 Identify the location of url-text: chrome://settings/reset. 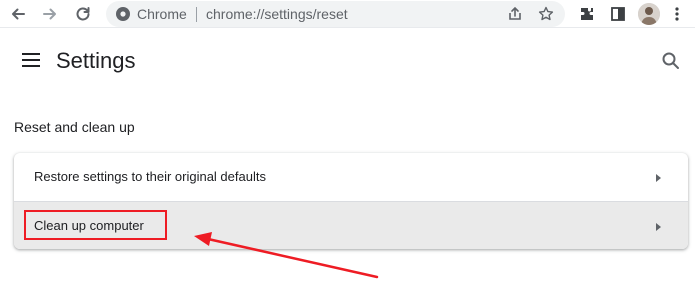
(277, 14).